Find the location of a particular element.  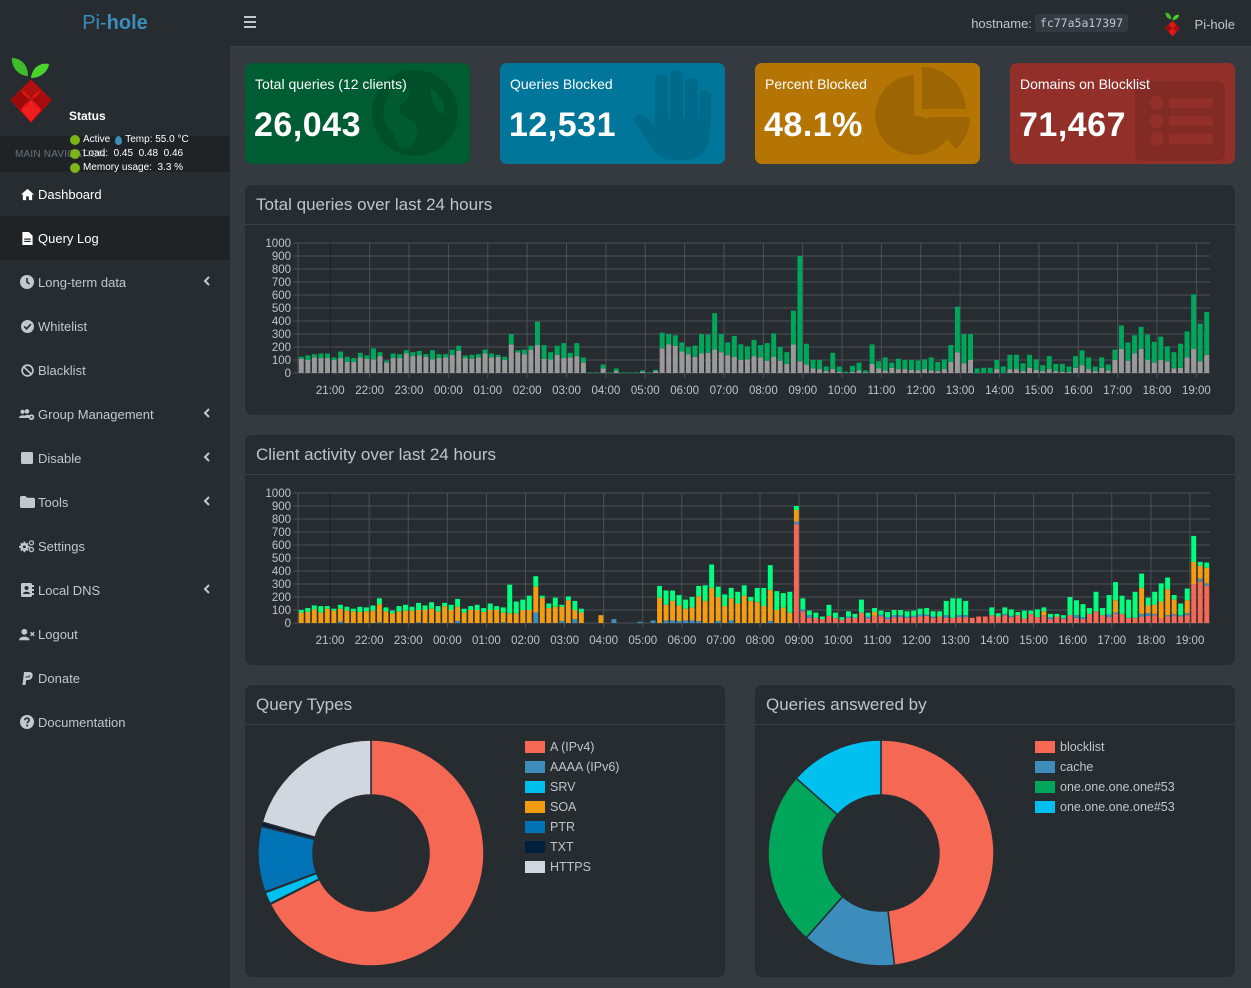

sidebar-item-whitelist: Whitelist is located at coordinates (115, 326).